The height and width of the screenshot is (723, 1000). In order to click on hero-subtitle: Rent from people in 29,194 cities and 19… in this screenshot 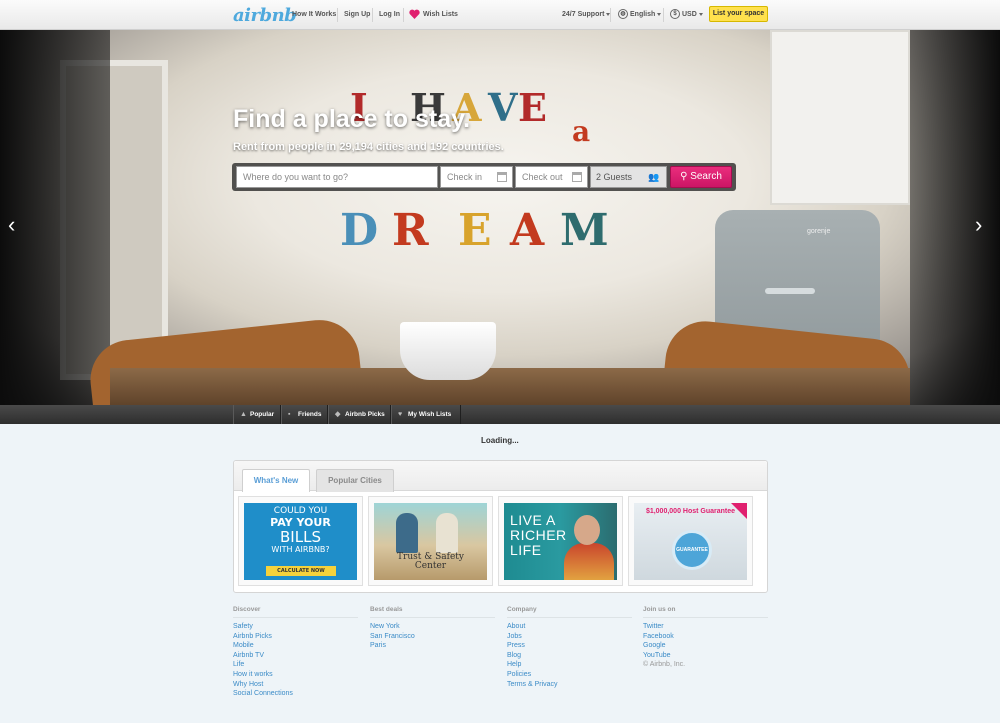, I will do `click(368, 147)`.